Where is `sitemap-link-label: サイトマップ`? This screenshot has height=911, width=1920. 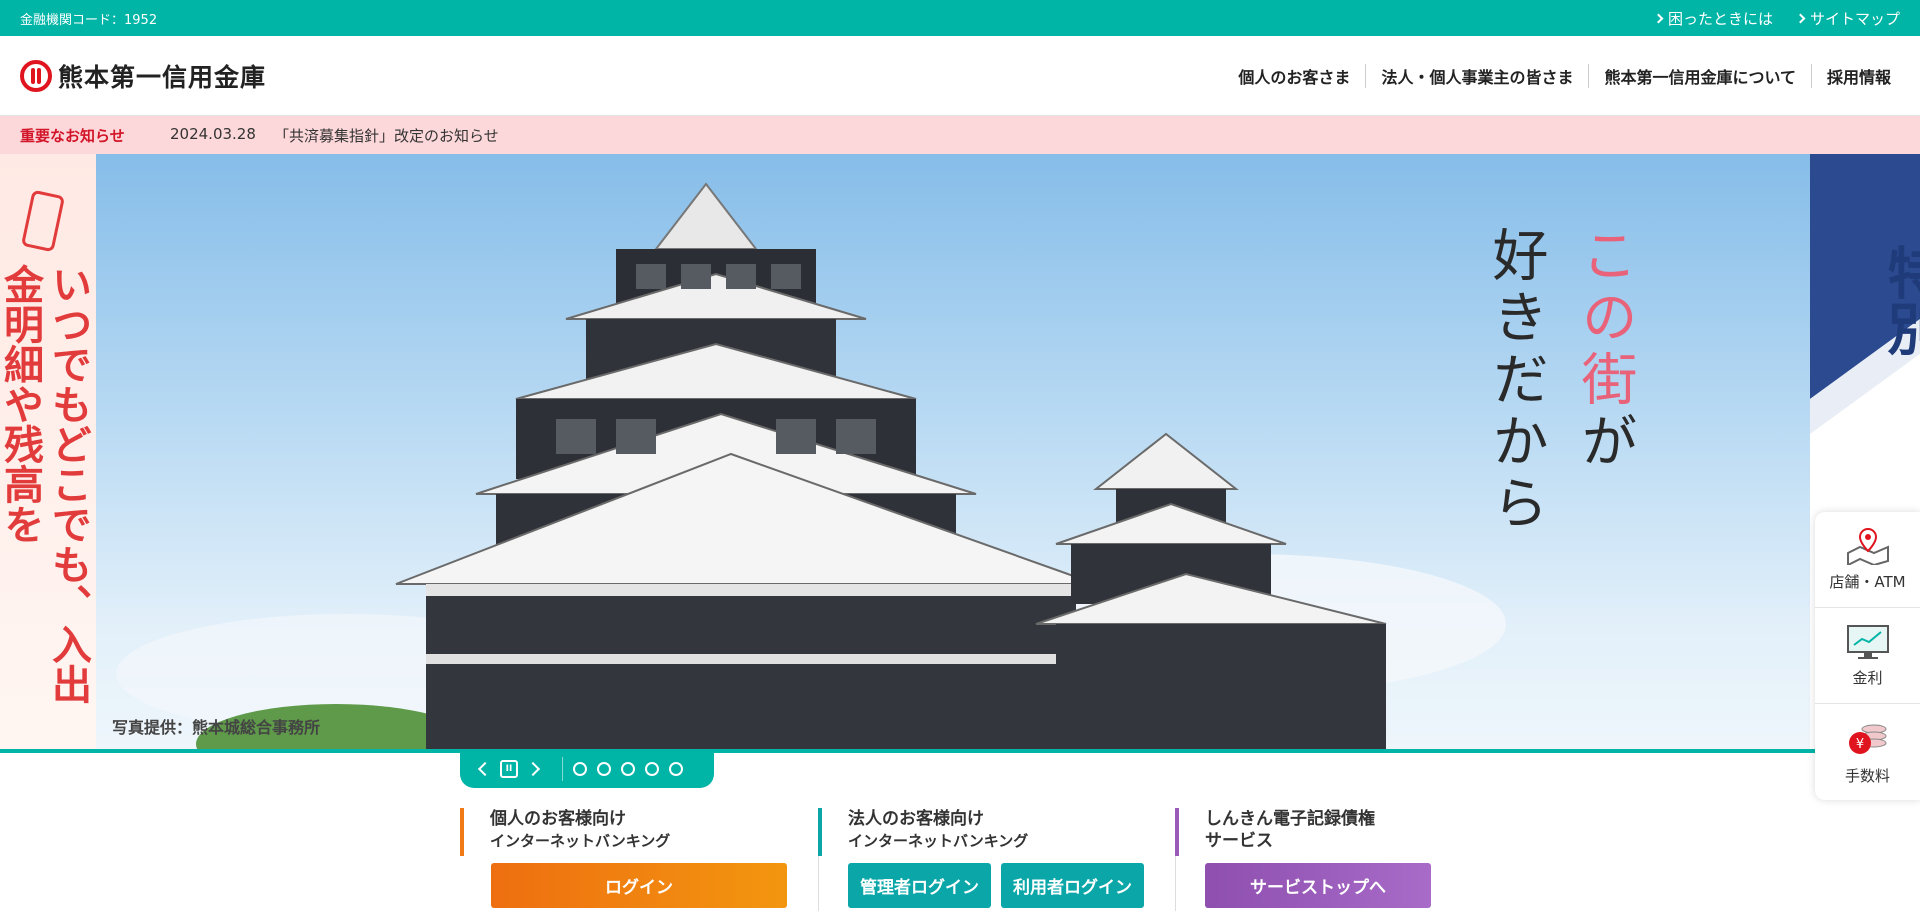
sitemap-link-label: サイトマップ is located at coordinates (1854, 19).